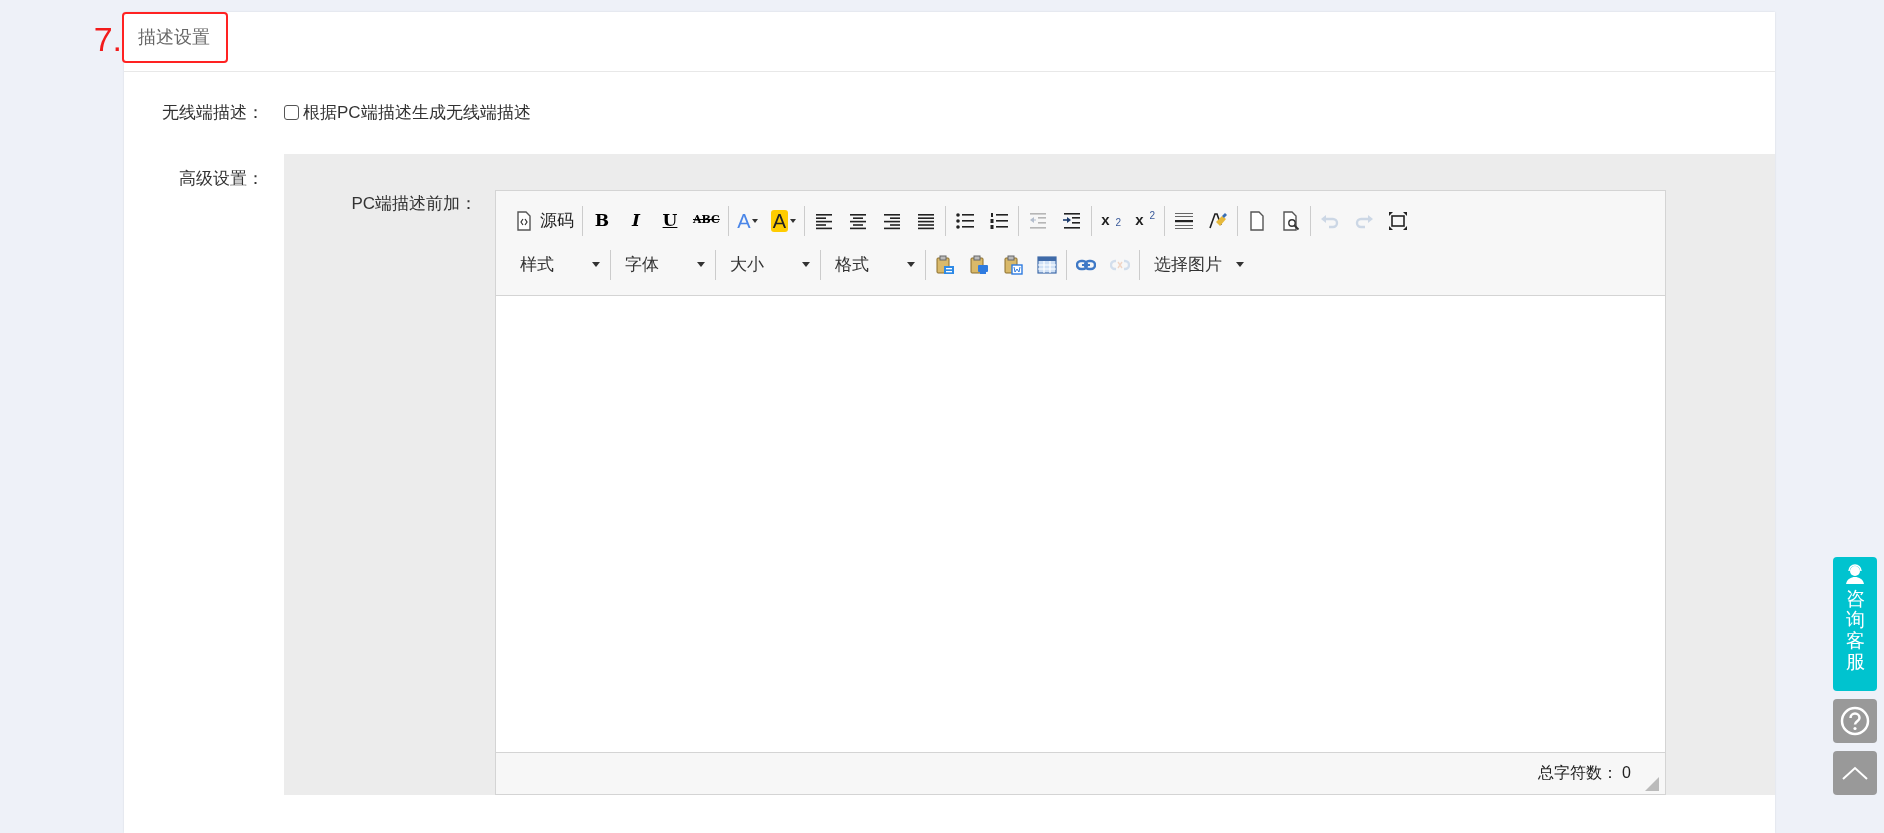 The image size is (1884, 833). Describe the element at coordinates (602, 220) in the screenshot. I see `bold-button: B` at that location.